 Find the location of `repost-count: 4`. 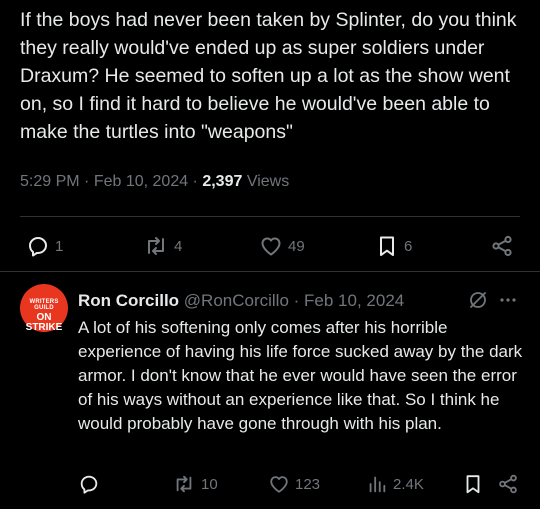

repost-count: 4 is located at coordinates (178, 246).